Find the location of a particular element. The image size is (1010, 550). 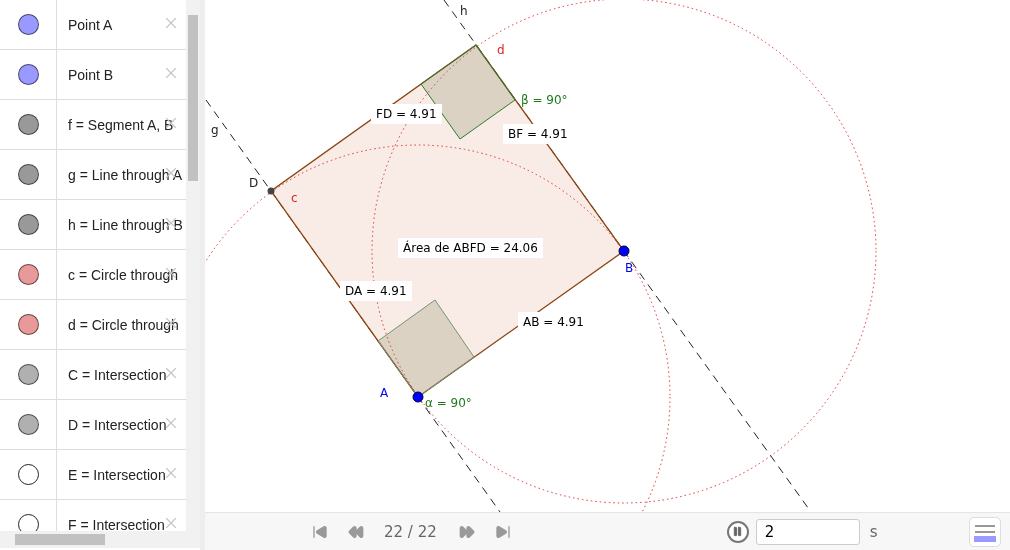

horizontal-scrollbar is located at coordinates (100, 539).